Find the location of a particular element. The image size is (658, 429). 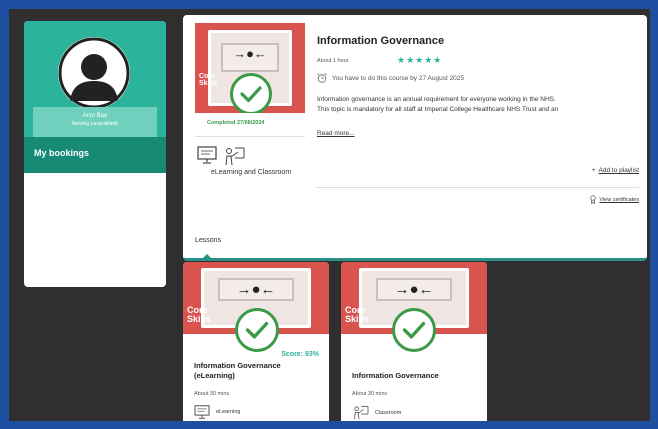

lesson-title: Information Governance is located at coordinates (395, 375).